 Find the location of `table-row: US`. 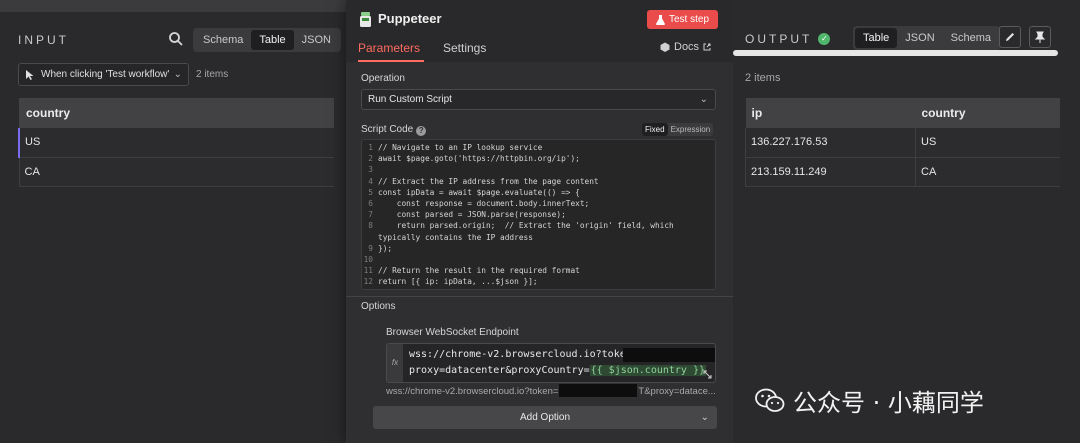

table-row: US is located at coordinates (176, 143).